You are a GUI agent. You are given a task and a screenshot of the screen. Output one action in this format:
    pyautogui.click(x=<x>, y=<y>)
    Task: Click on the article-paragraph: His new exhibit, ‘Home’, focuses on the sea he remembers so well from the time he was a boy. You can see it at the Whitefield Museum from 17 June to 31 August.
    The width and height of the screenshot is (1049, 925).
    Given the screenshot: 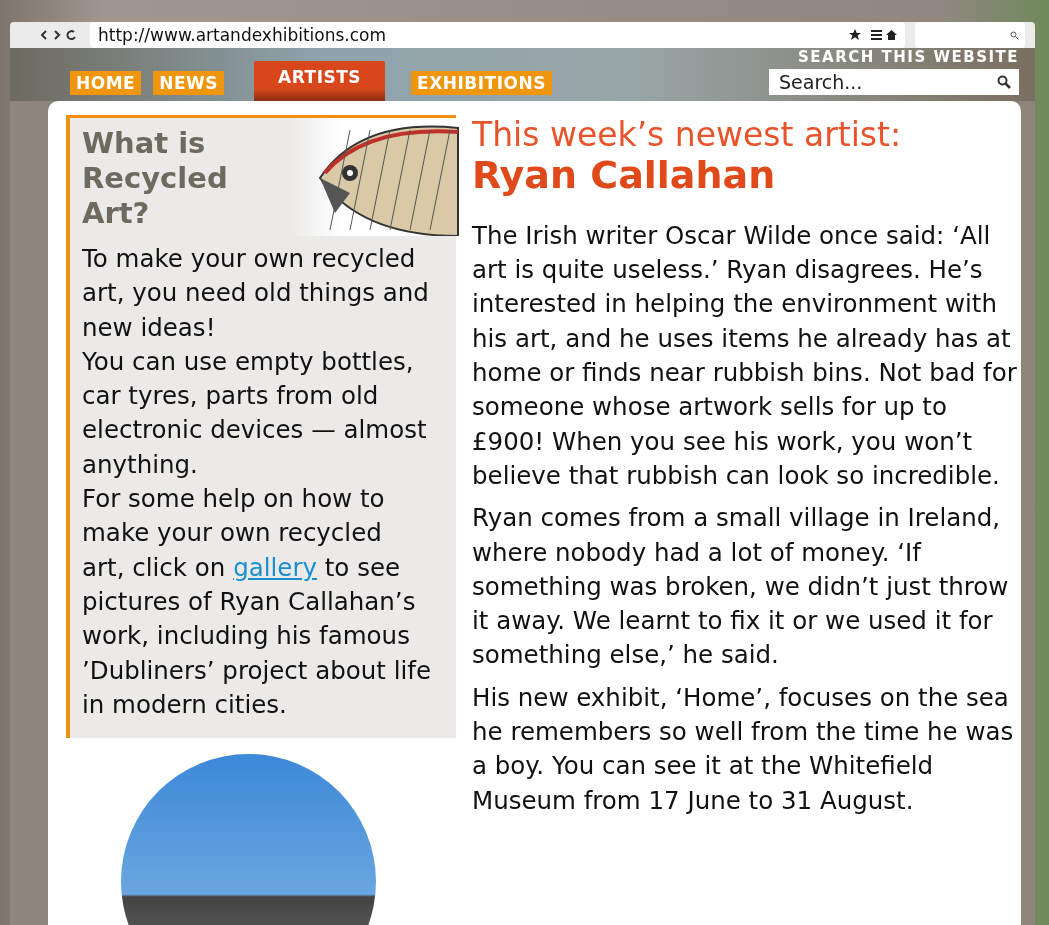 What is the action you would take?
    pyautogui.click(x=743, y=749)
    